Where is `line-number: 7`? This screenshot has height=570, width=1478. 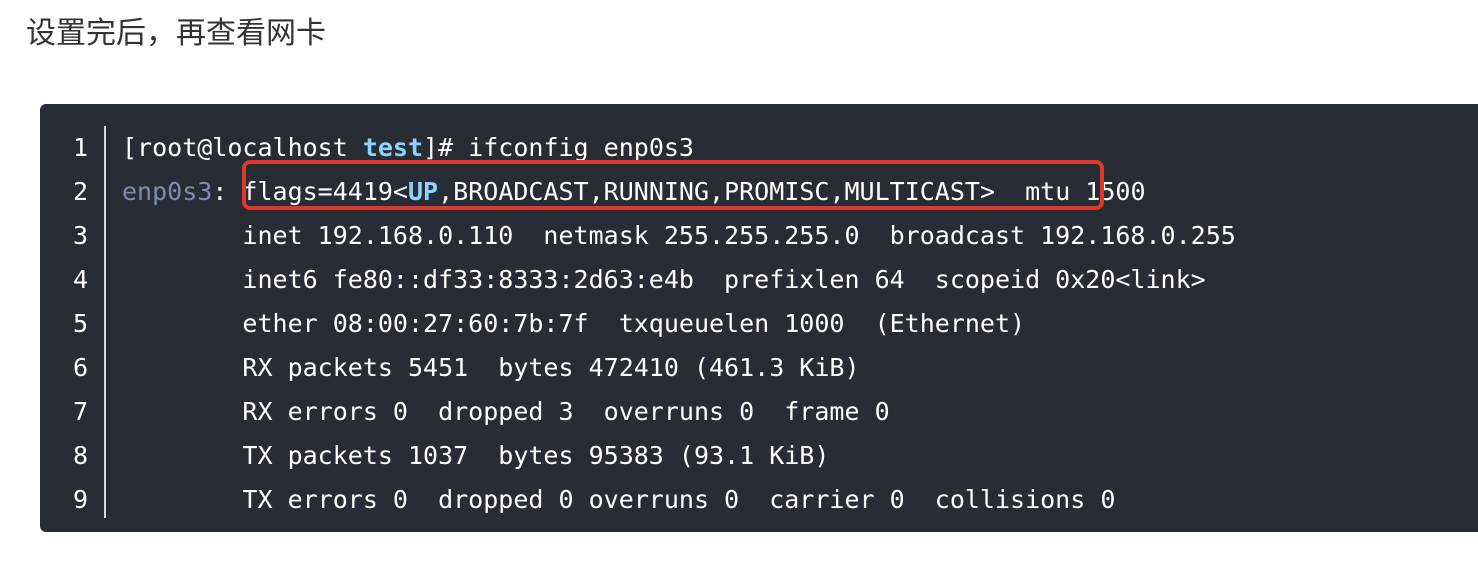 line-number: 7 is located at coordinates (80, 411).